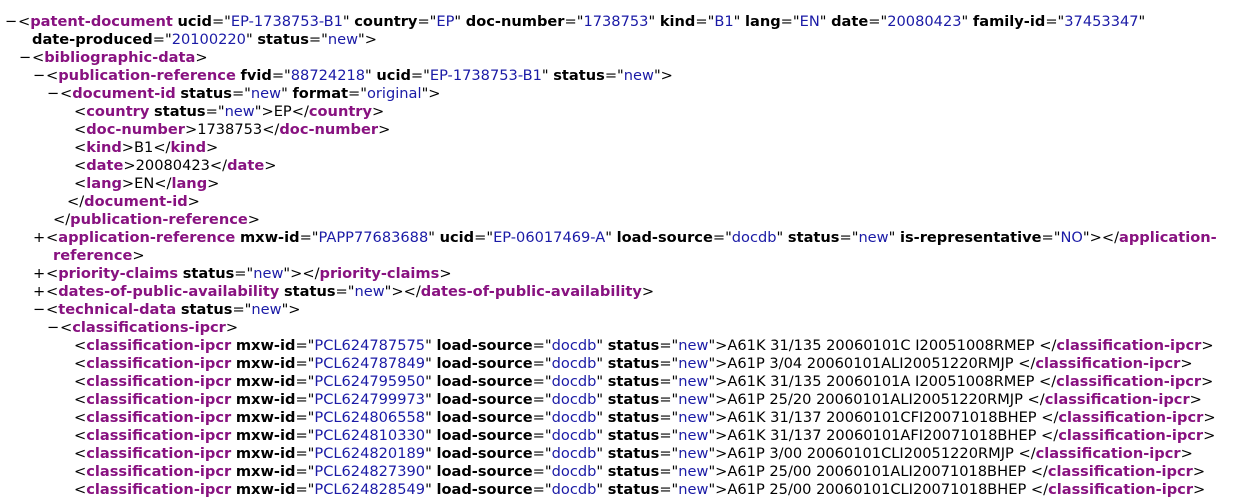 Image resolution: width=1238 pixels, height=499 pixels. What do you see at coordinates (619, 328) in the screenshot?
I see `xml-line: − <classifications-ipcr>` at bounding box center [619, 328].